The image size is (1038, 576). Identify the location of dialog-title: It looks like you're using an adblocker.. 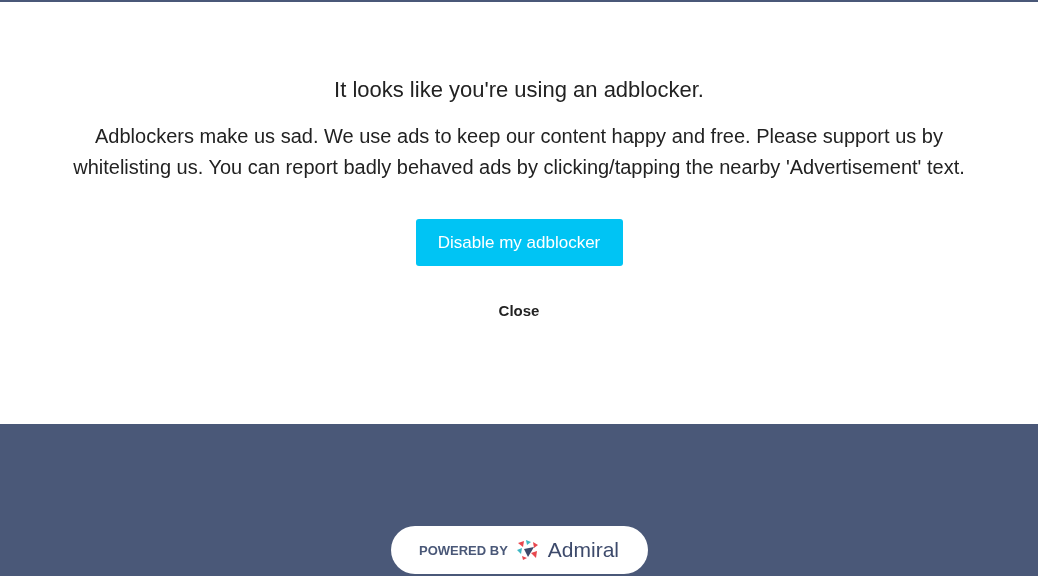
(519, 90).